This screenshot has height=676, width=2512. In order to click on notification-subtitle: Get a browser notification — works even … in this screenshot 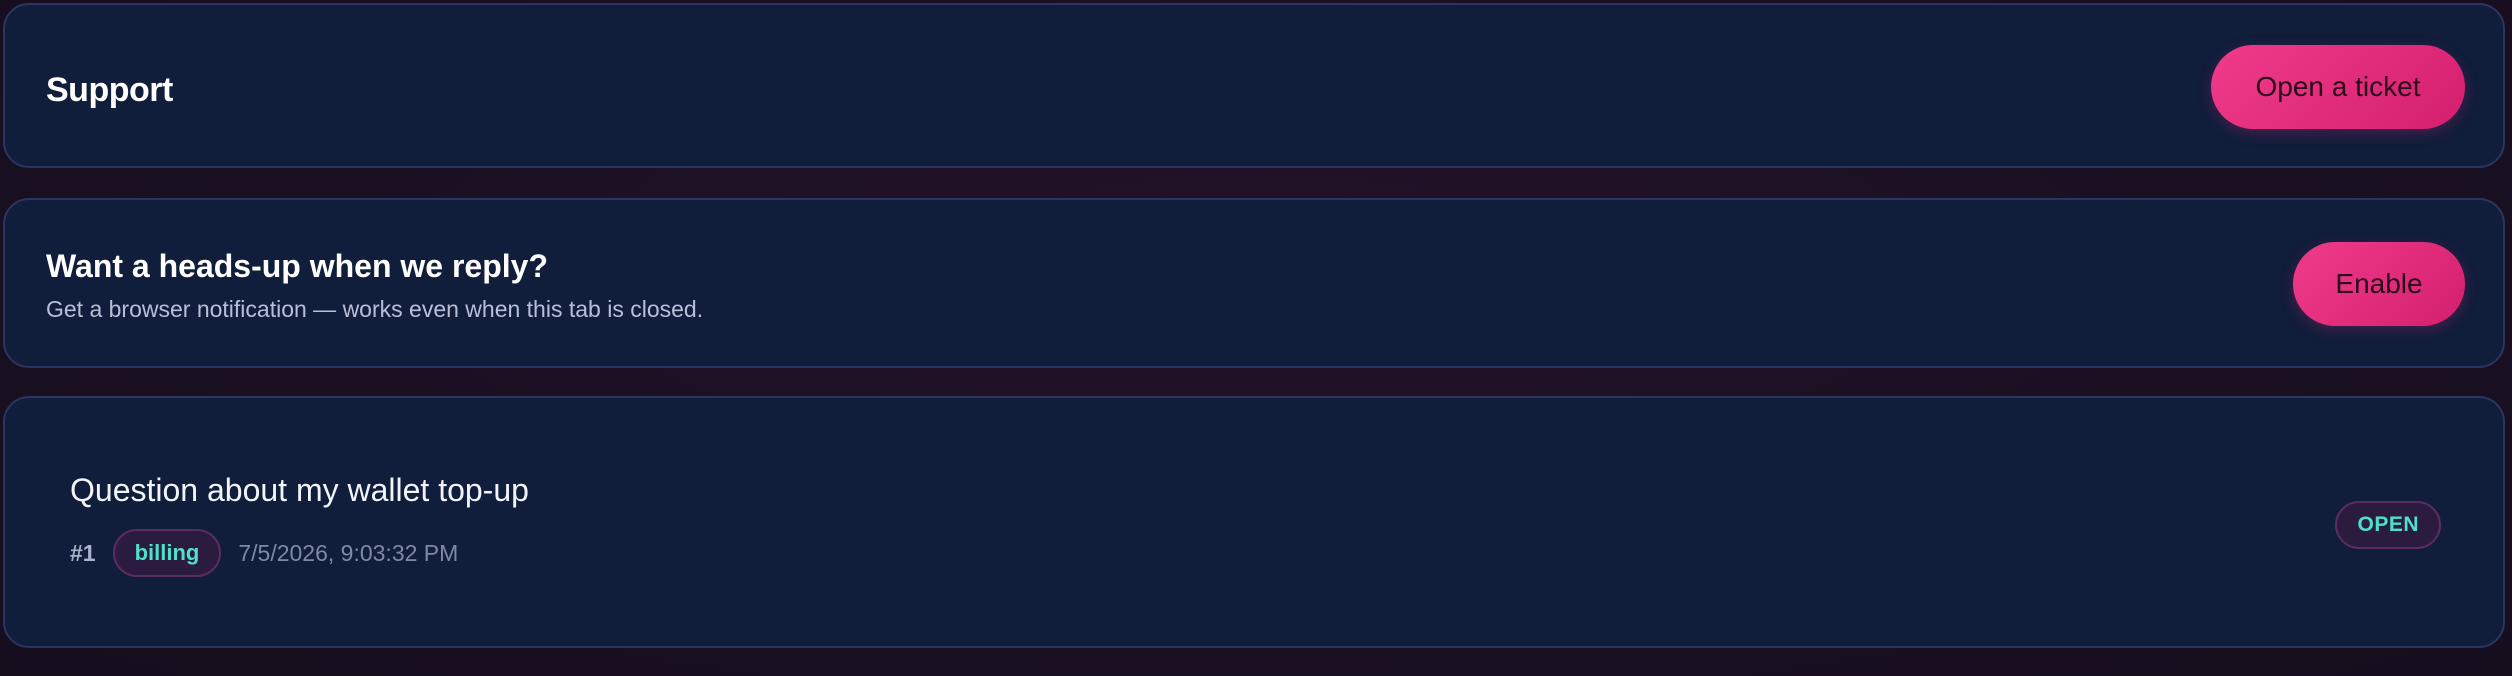, I will do `click(375, 309)`.